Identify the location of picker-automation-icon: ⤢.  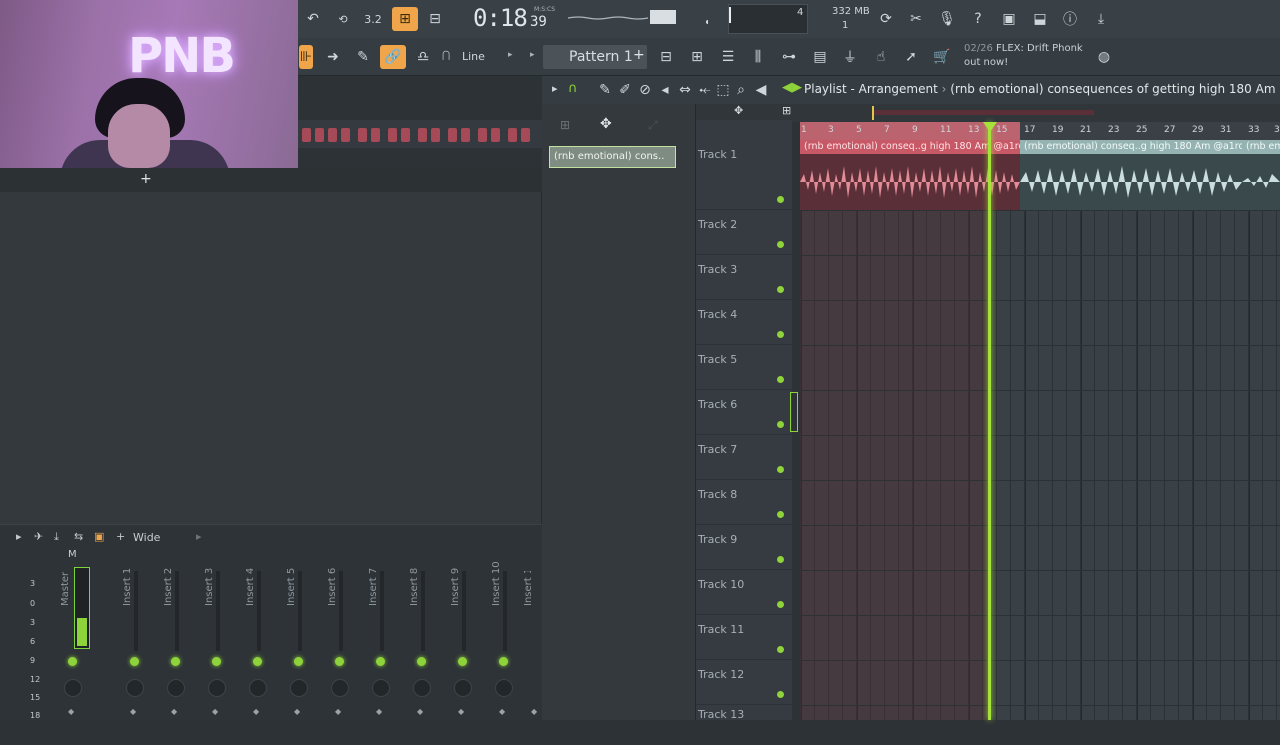
(653, 125).